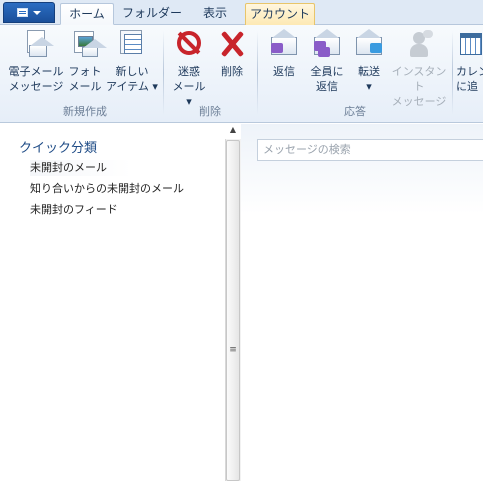 The width and height of the screenshot is (483, 481). Describe the element at coordinates (58, 146) in the screenshot. I see `quick-views-title: クイック分類` at that location.